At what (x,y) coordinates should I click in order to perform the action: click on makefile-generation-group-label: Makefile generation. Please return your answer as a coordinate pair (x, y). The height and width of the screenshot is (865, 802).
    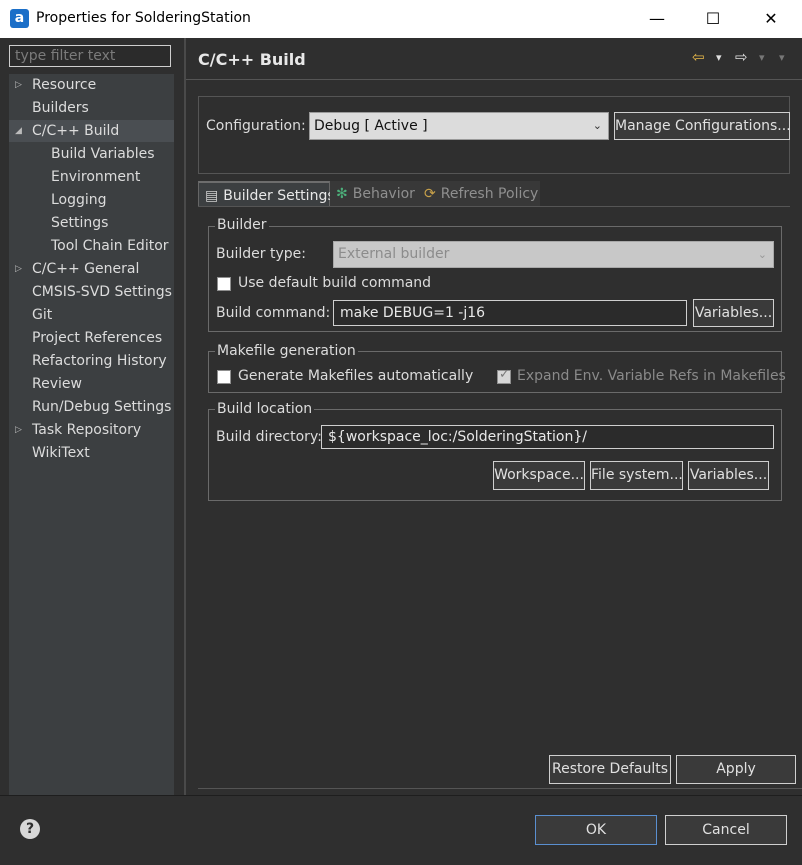
    Looking at the image, I should click on (286, 351).